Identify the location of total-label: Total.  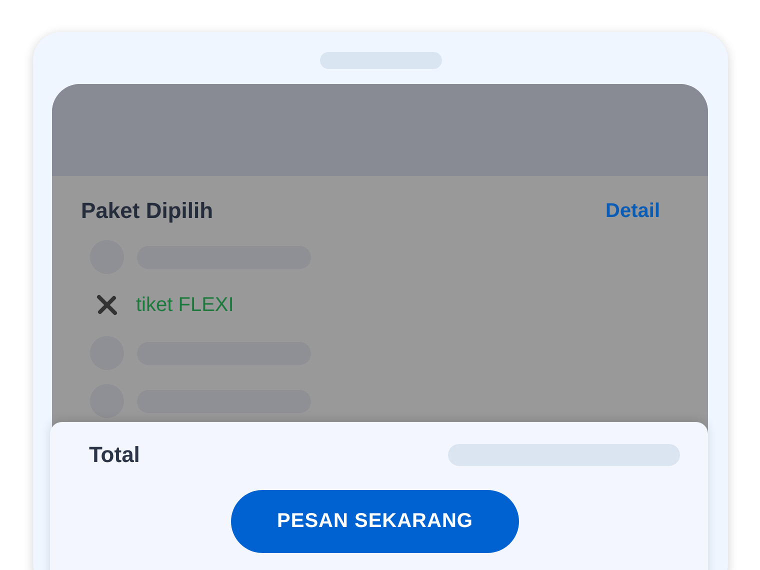
(114, 455).